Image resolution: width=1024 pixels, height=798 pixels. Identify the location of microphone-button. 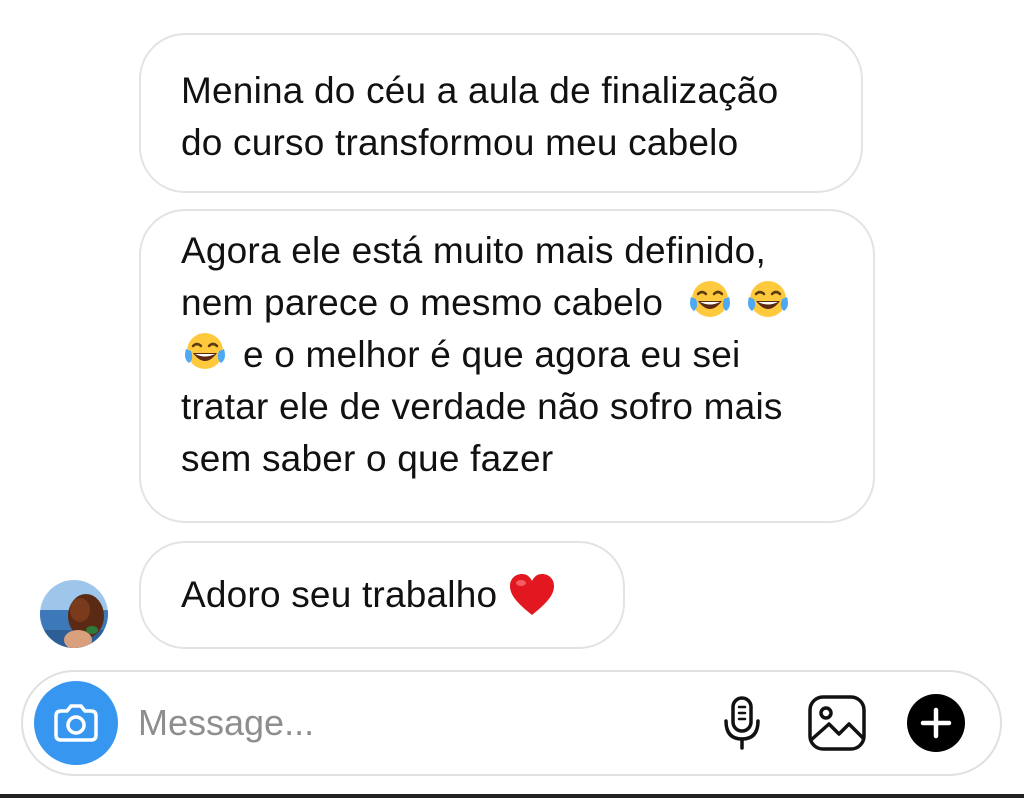
(742, 723).